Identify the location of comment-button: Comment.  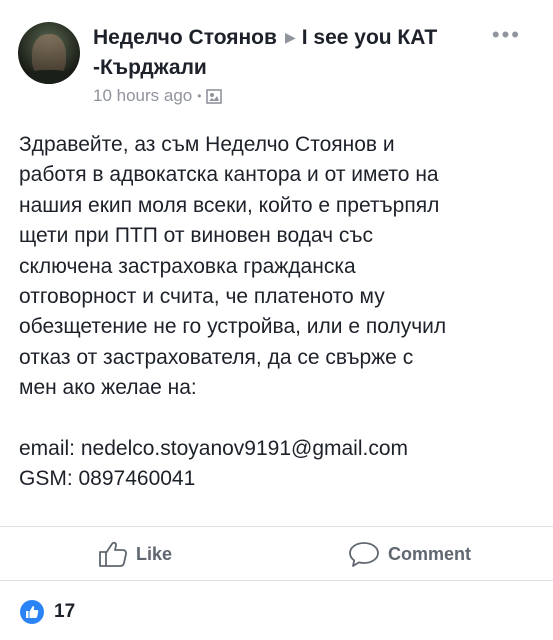
(409, 554).